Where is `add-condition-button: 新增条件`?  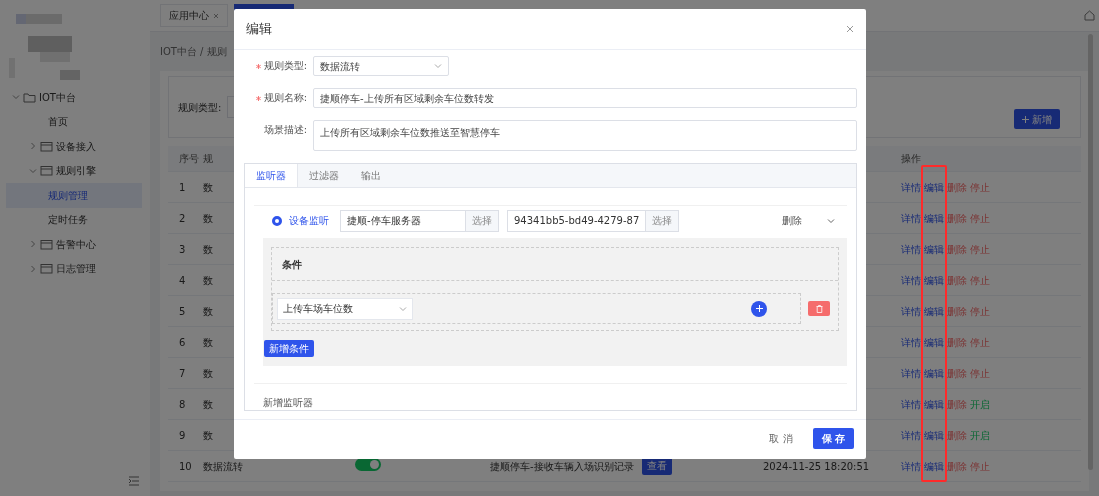
add-condition-button: 新增条件 is located at coordinates (289, 348).